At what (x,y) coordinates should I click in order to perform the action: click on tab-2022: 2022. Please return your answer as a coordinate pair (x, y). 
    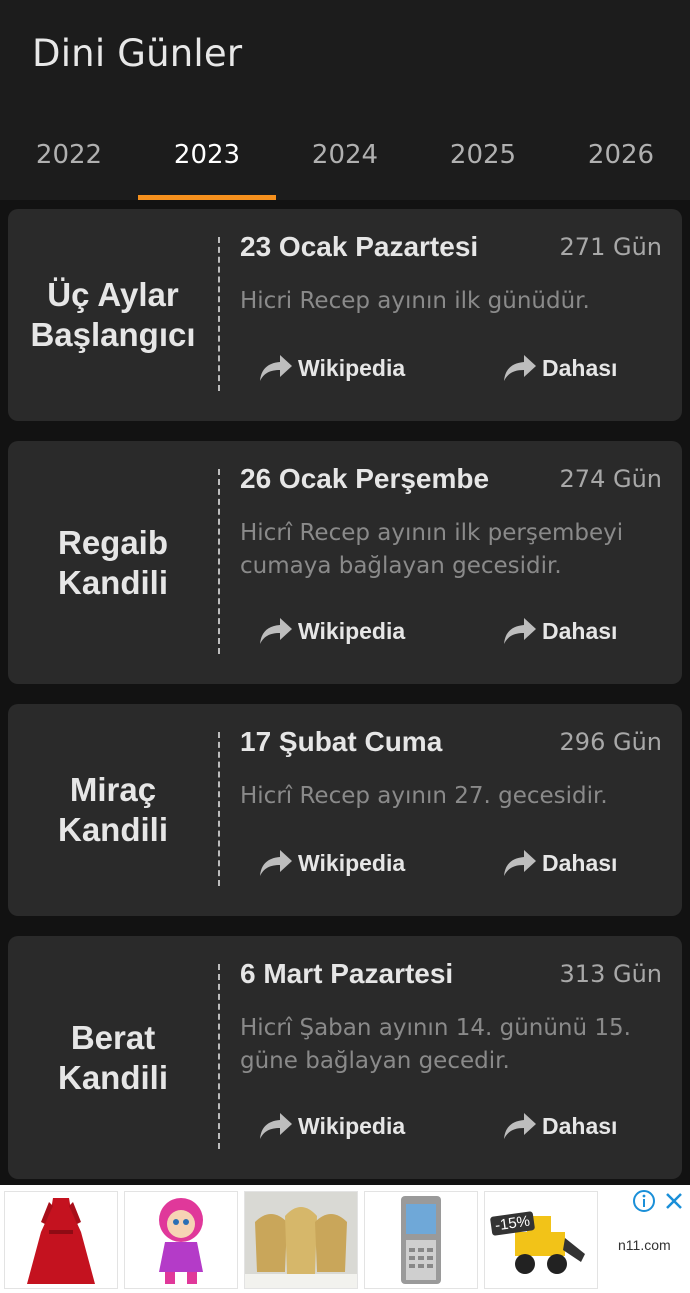
    Looking at the image, I should click on (69, 160).